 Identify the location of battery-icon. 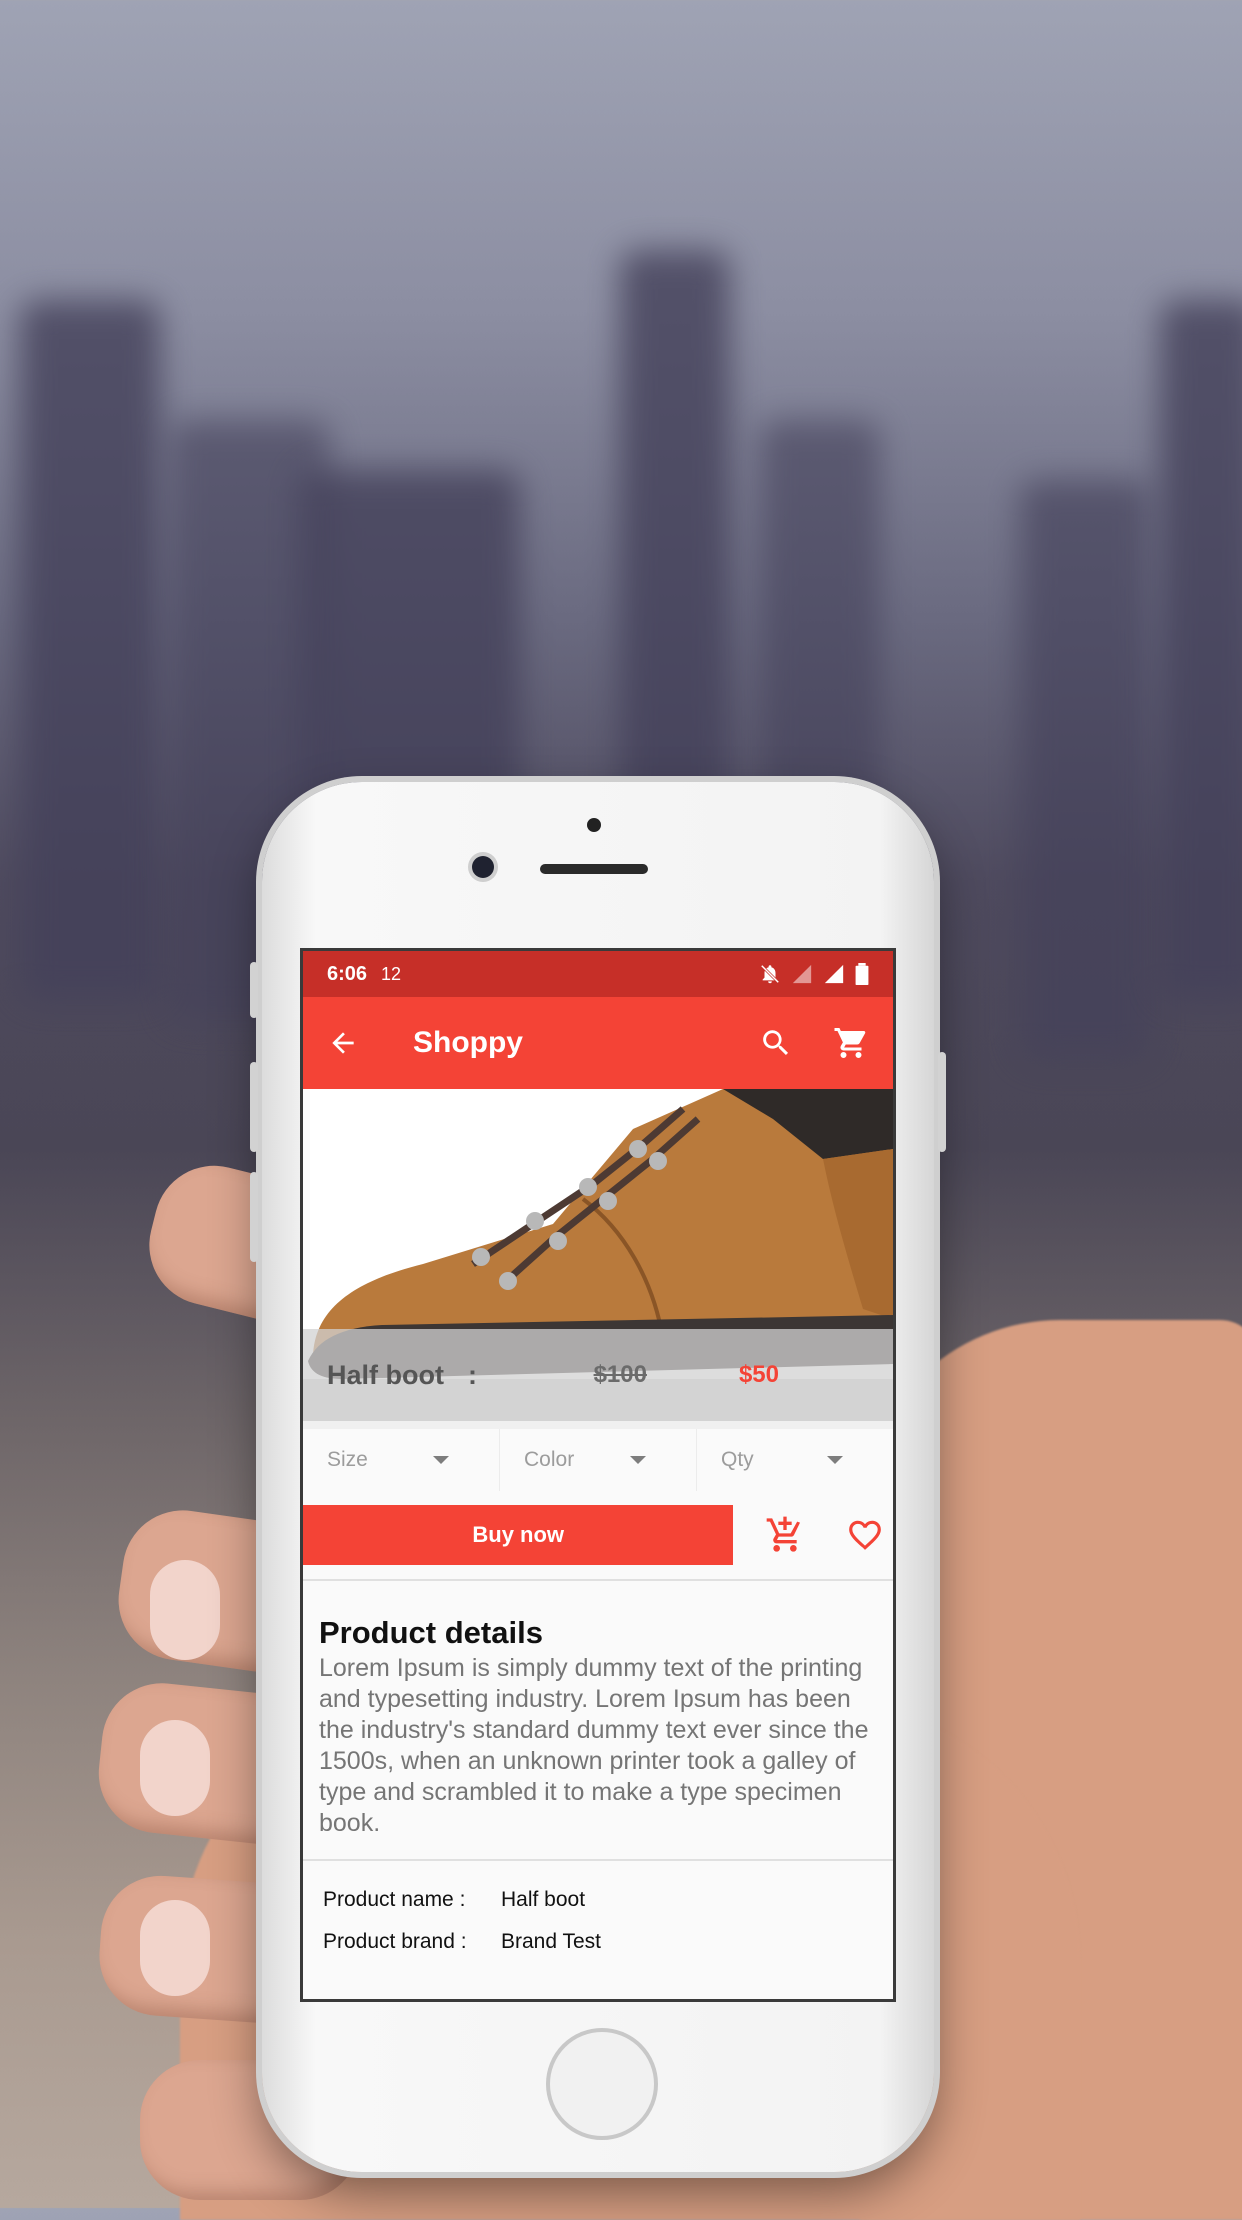
(862, 974).